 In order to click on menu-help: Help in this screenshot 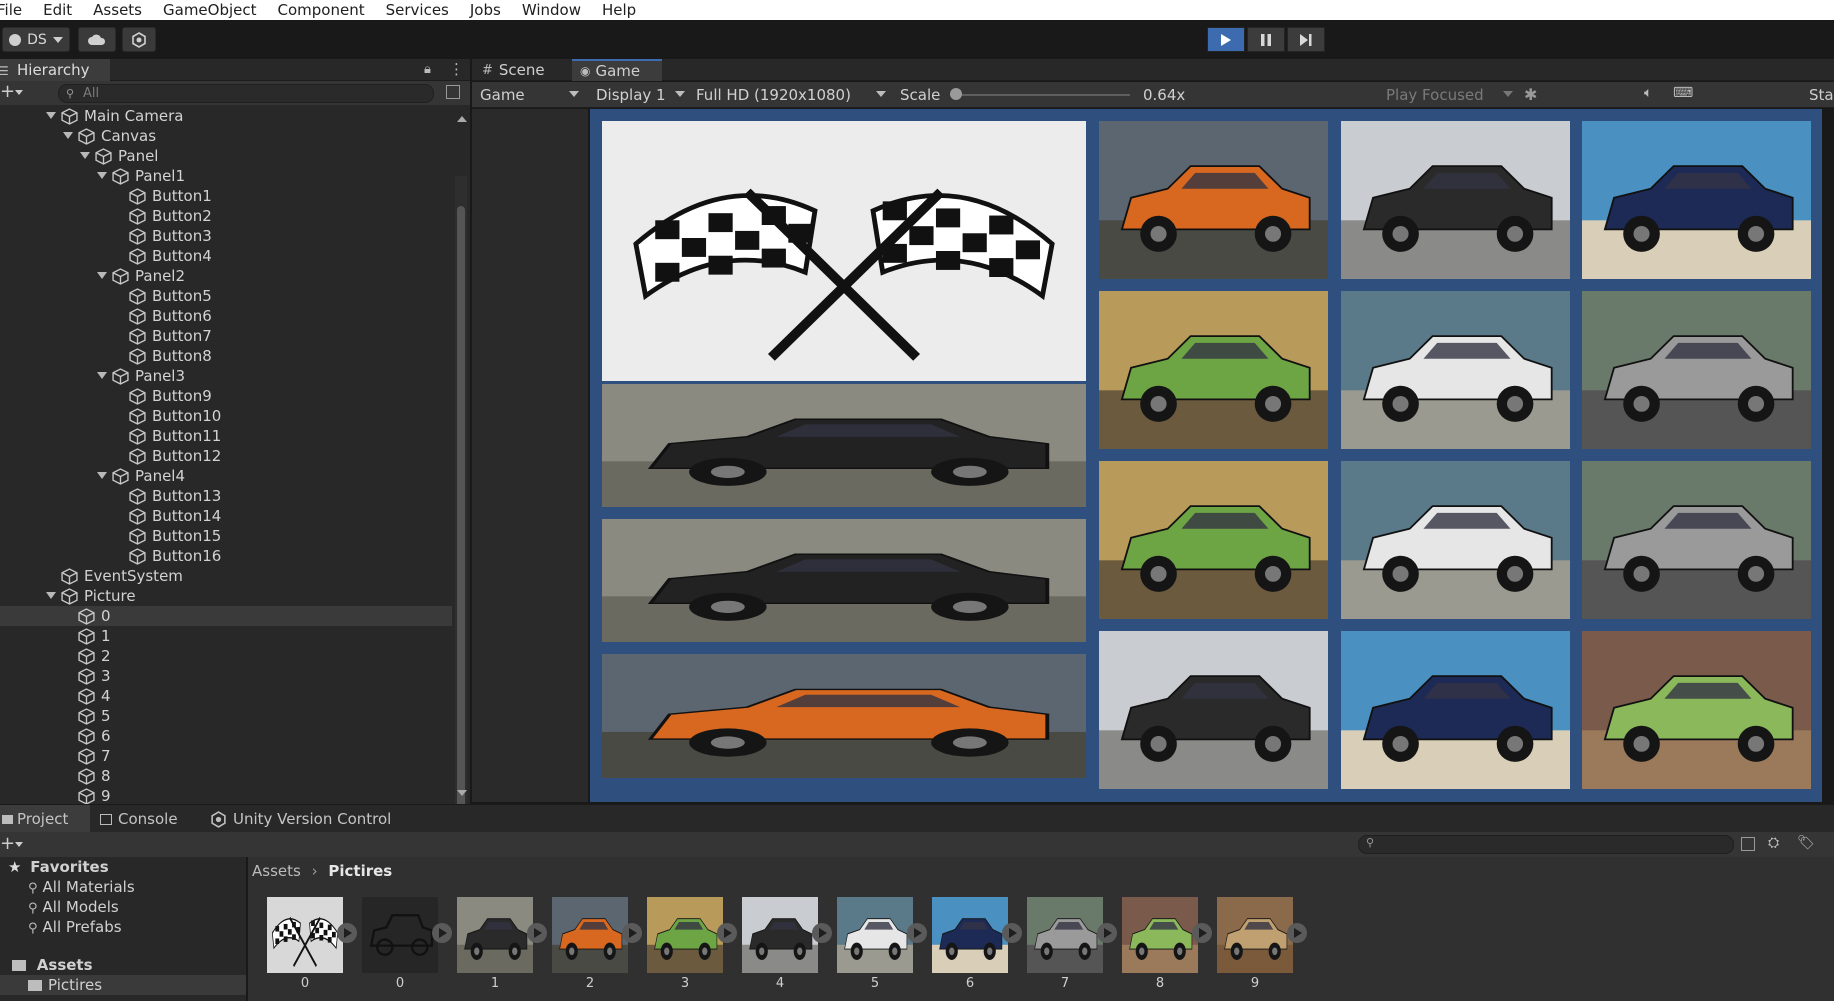, I will do `click(619, 10)`.